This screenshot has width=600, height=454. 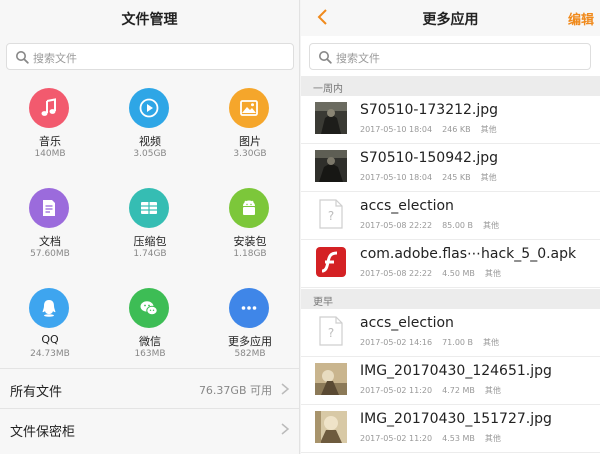 I want to click on all-files-row: 所有文件 76.37GB 可用, so click(x=149, y=388).